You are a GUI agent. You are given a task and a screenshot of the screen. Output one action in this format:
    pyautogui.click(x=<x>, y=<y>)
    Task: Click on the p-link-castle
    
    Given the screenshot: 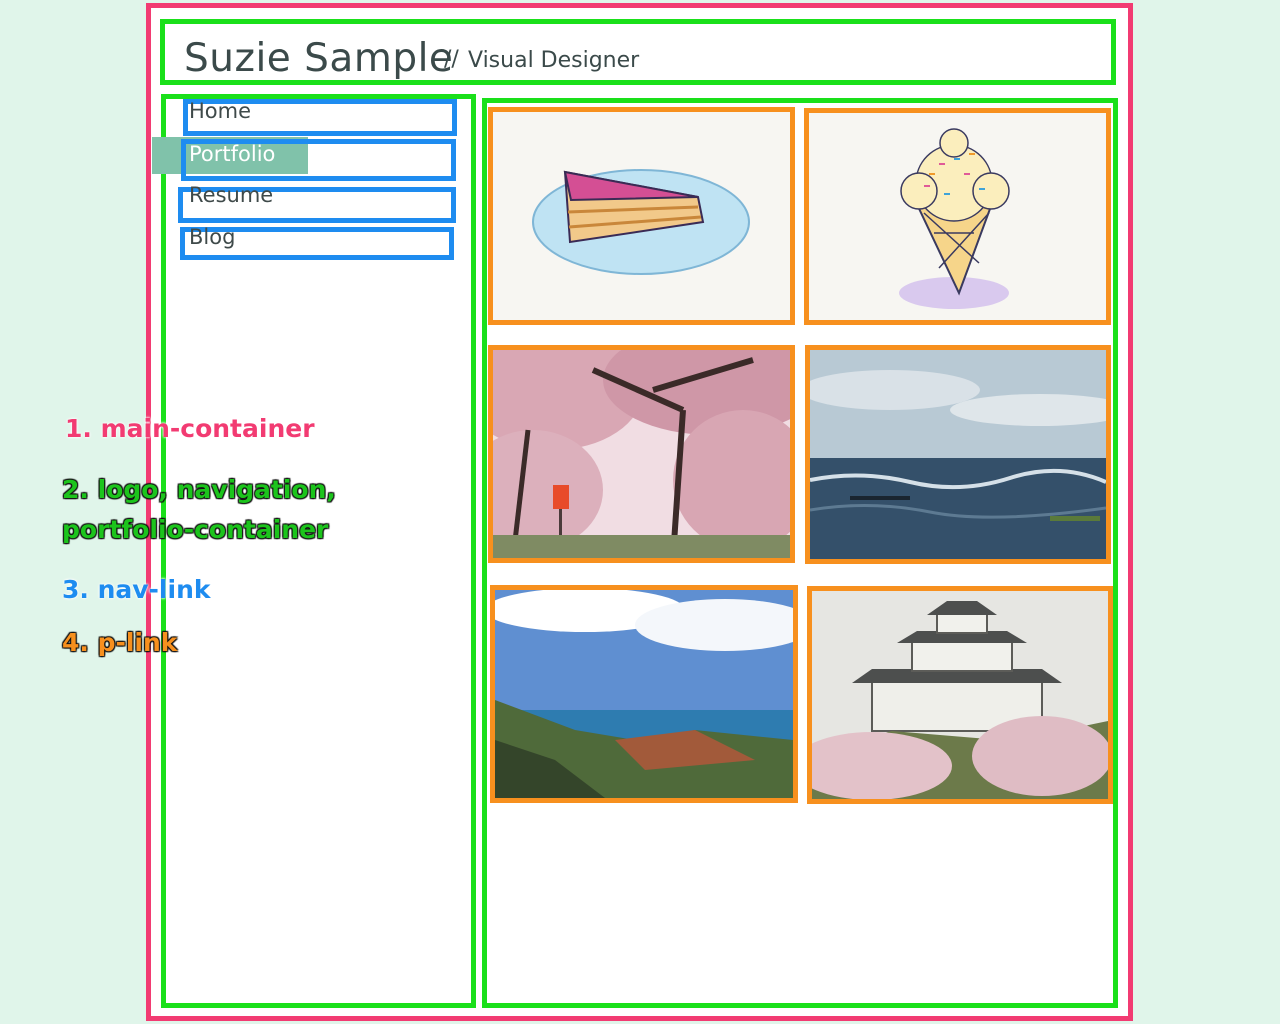 What is the action you would take?
    pyautogui.click(x=960, y=695)
    